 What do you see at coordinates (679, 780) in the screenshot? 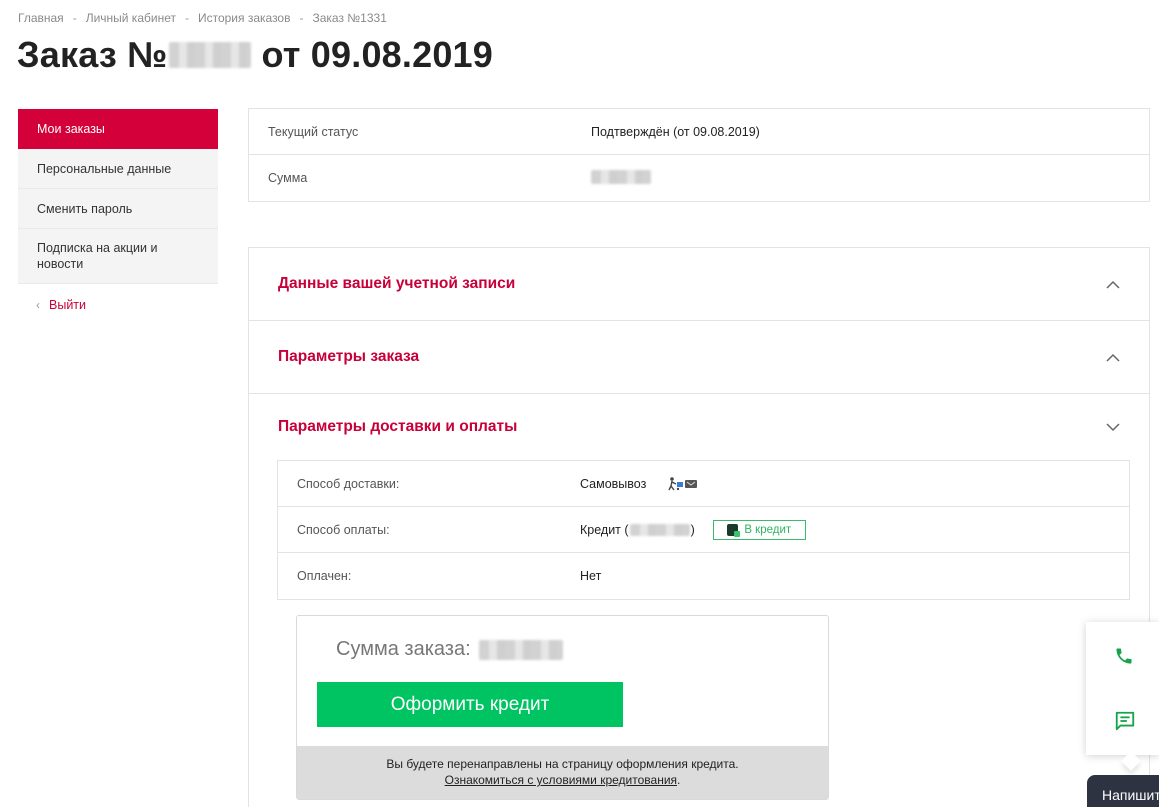
I see `credit-terms-period: .` at bounding box center [679, 780].